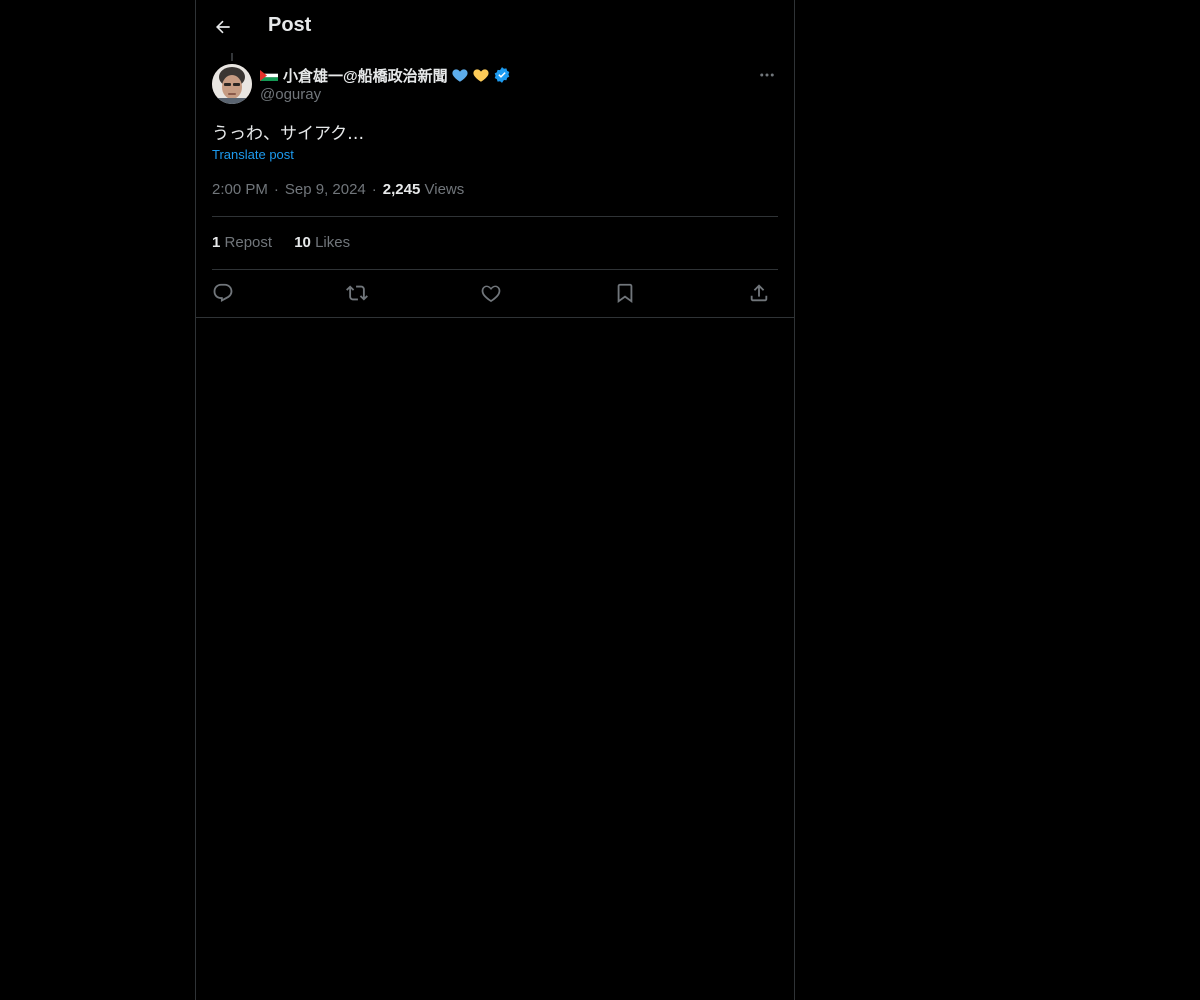  I want to click on post-date: Sep 9, 2024, so click(325, 189).